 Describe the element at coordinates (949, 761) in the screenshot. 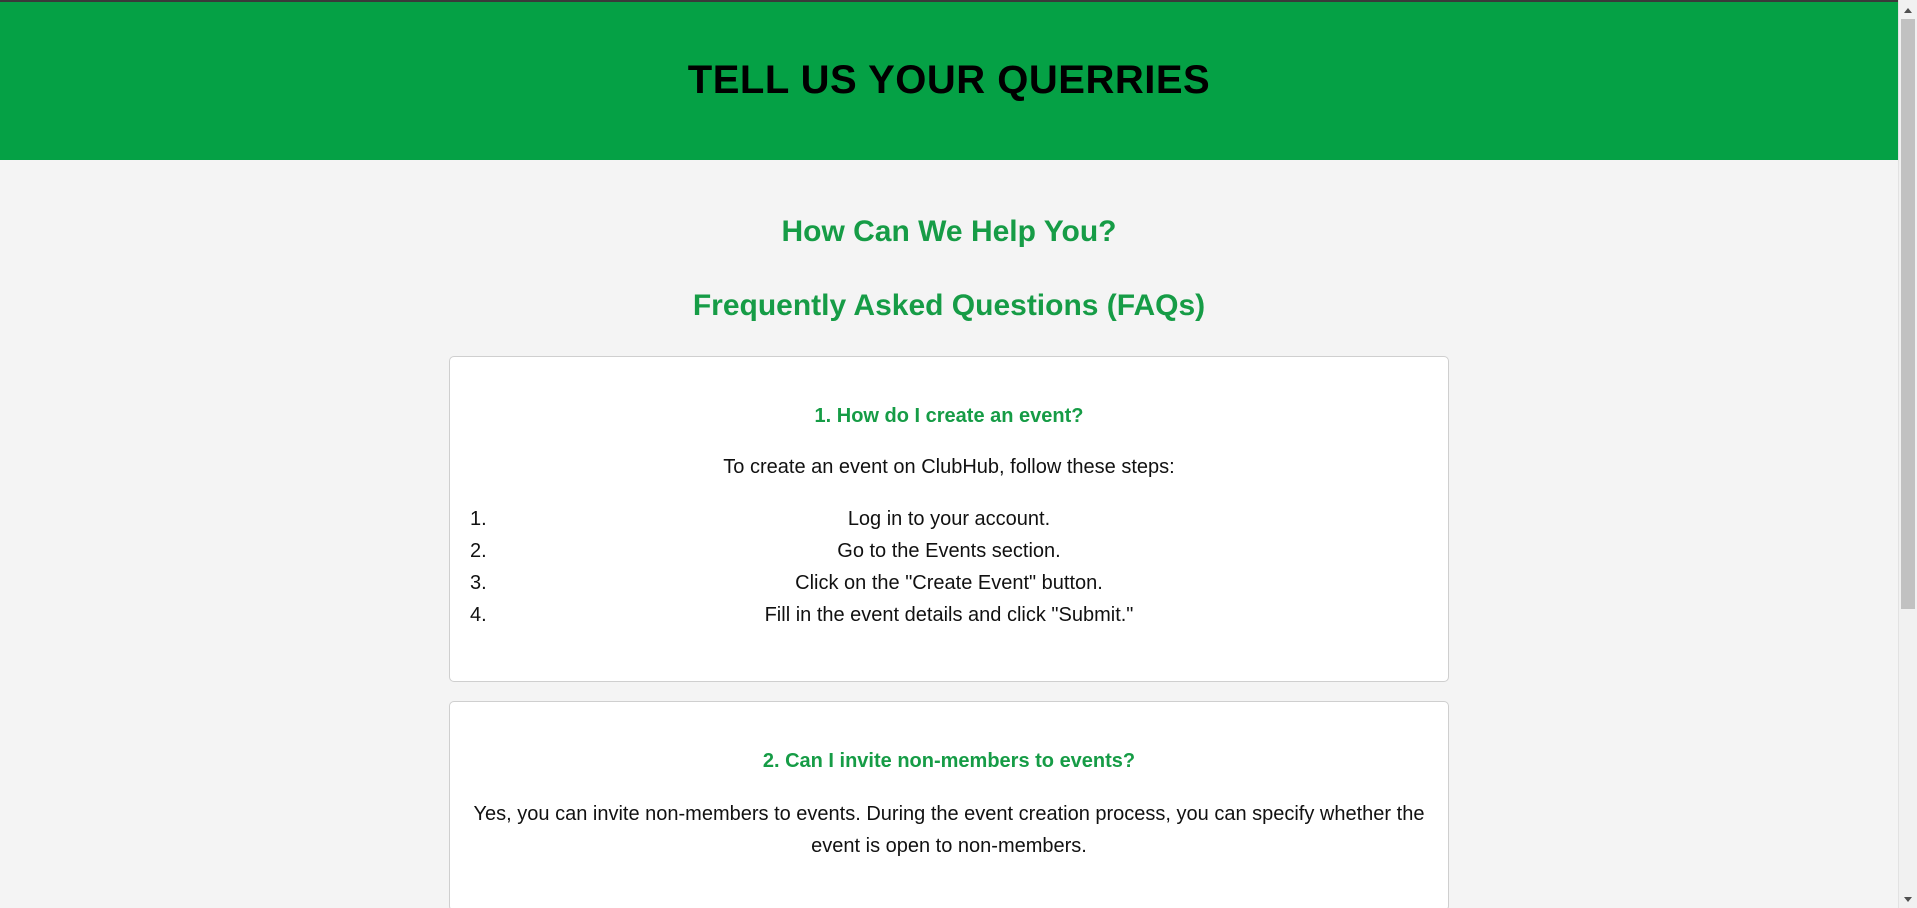

I see `faq-question: 2. Can I invite non-members to events?` at that location.